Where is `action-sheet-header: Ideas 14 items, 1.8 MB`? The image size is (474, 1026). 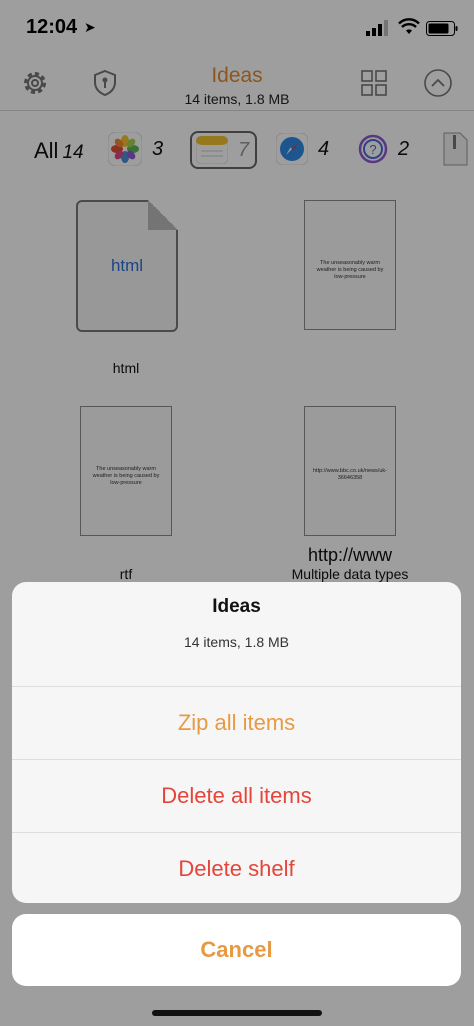
action-sheet-header: Ideas 14 items, 1.8 MB is located at coordinates (236, 634).